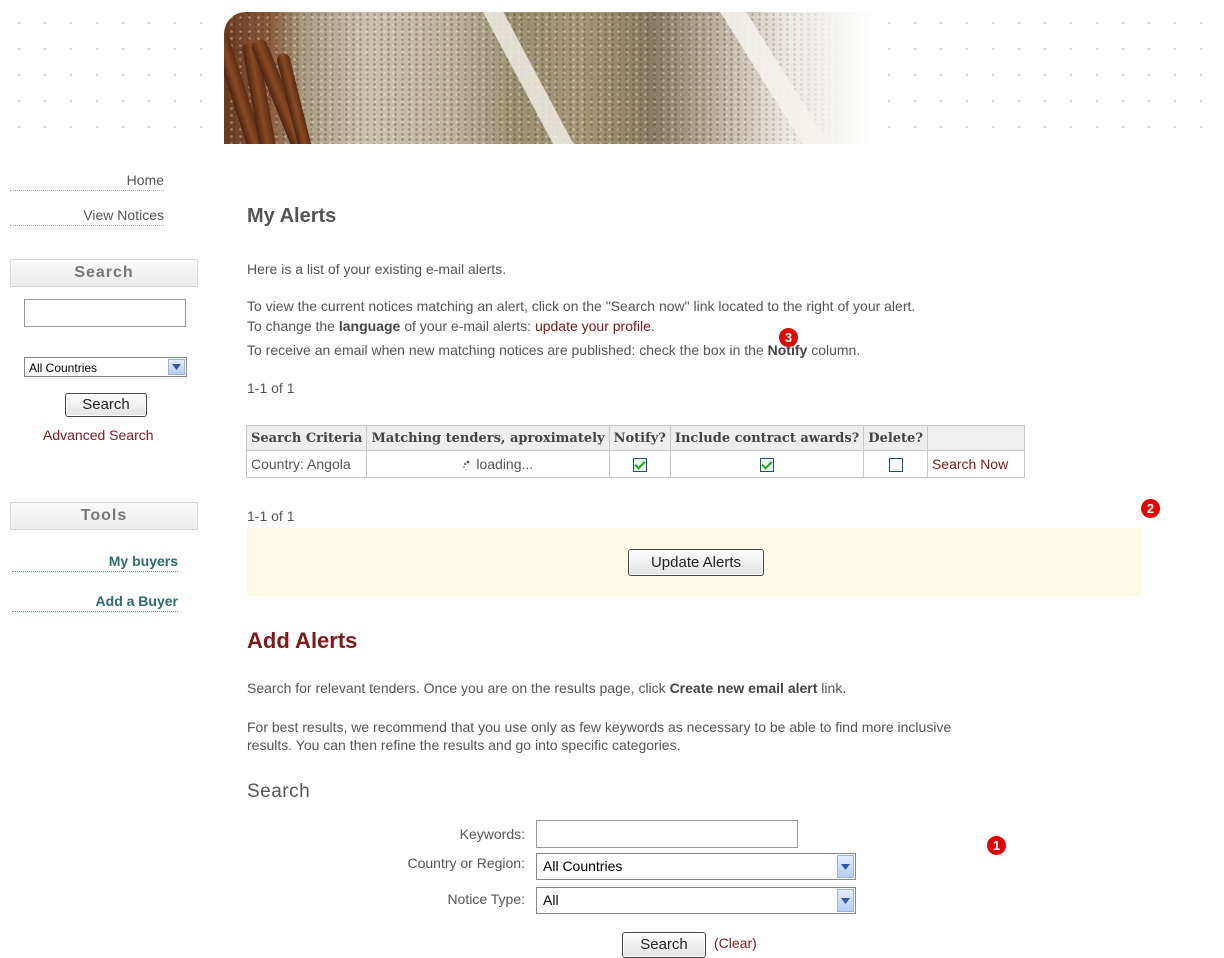 The height and width of the screenshot is (958, 1224). What do you see at coordinates (306, 464) in the screenshot?
I see `cell-criteria: Country: Angola` at bounding box center [306, 464].